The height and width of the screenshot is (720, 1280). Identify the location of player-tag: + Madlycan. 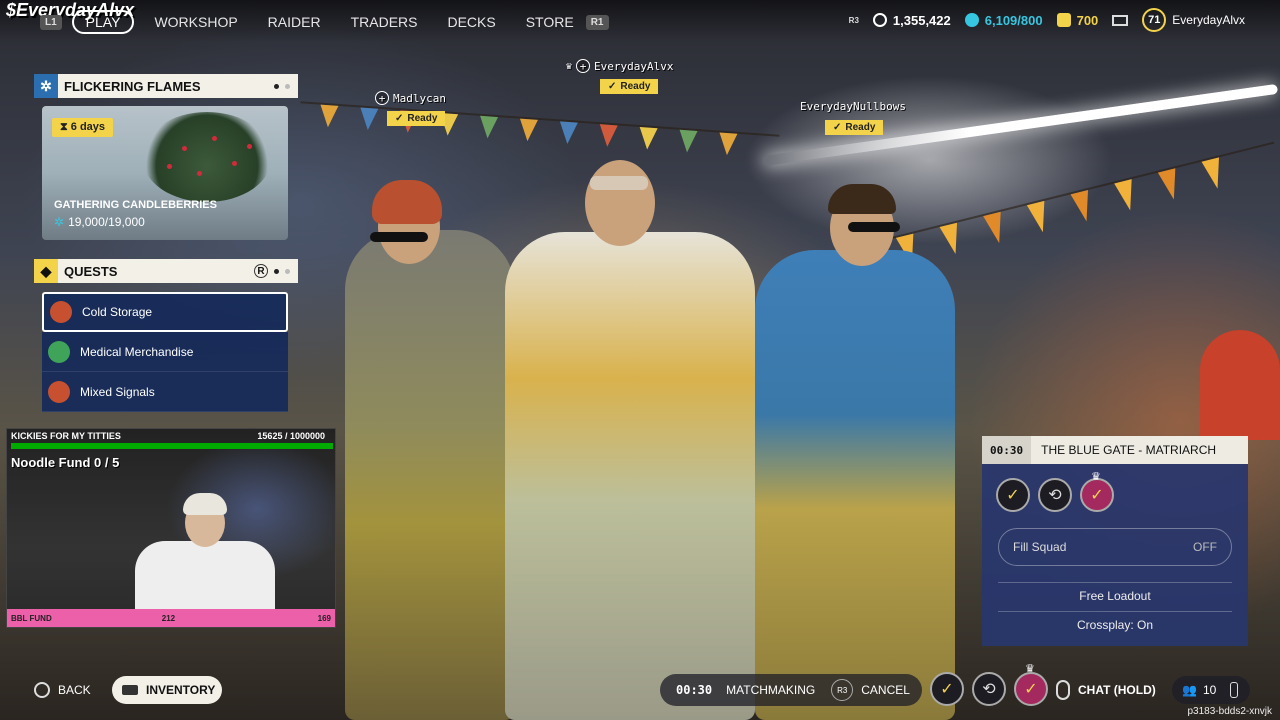
(410, 98).